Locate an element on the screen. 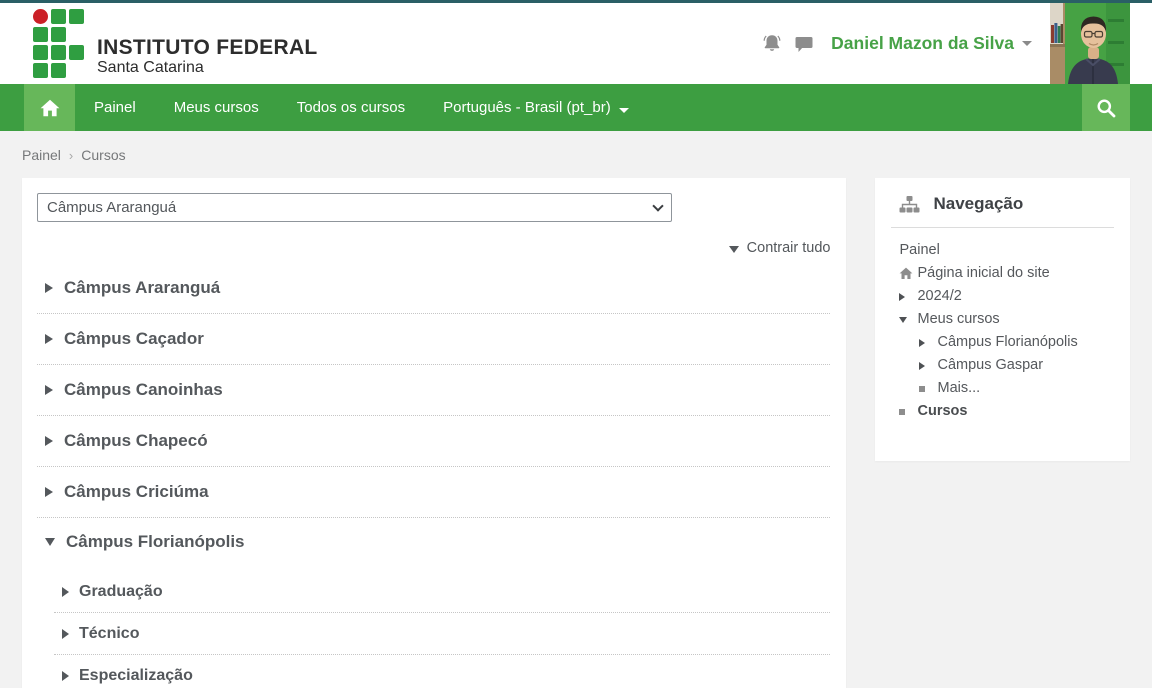  tree-item-cursos: Cursos is located at coordinates (1009, 411).